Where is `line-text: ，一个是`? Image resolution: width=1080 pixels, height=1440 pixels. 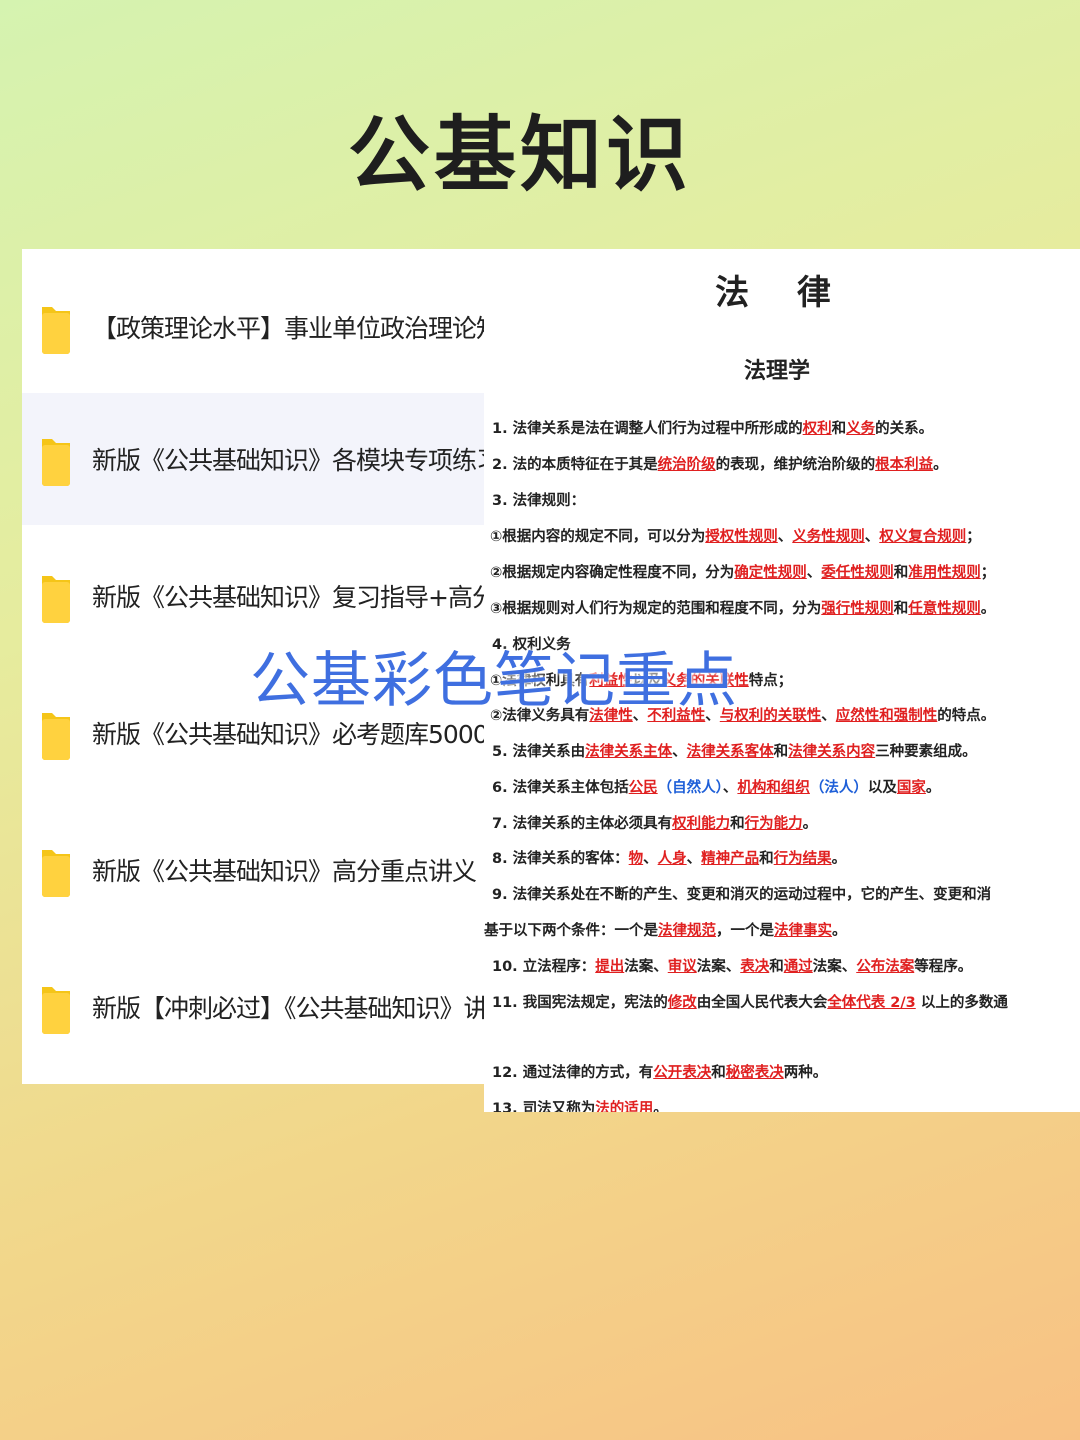 line-text: ，一个是 is located at coordinates (745, 931).